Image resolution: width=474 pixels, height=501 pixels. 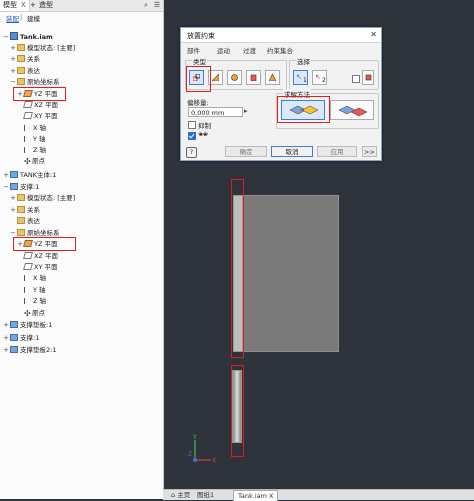 What do you see at coordinates (46, 5) in the screenshot?
I see `tab-build: 造型` at bounding box center [46, 5].